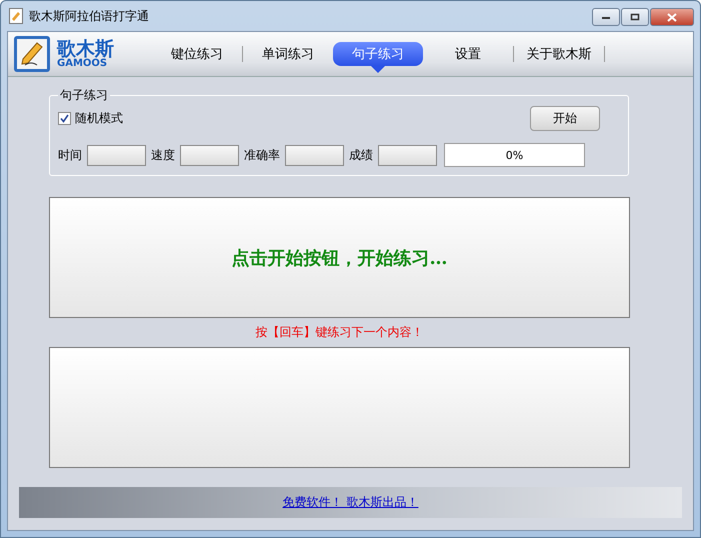 This screenshot has height=538, width=701. I want to click on footer-link: 免费软件！ 歌木斯出品！, so click(350, 502).